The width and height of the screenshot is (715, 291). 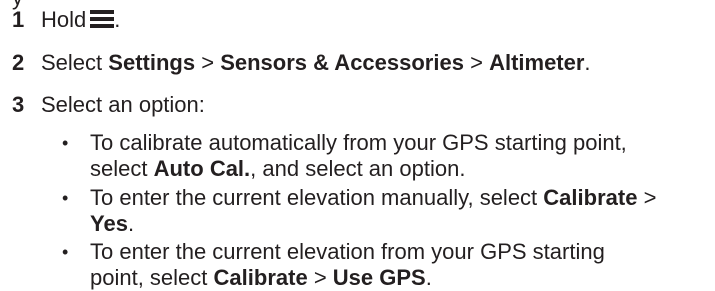 What do you see at coordinates (109, 223) in the screenshot?
I see `yes-label: Yes` at bounding box center [109, 223].